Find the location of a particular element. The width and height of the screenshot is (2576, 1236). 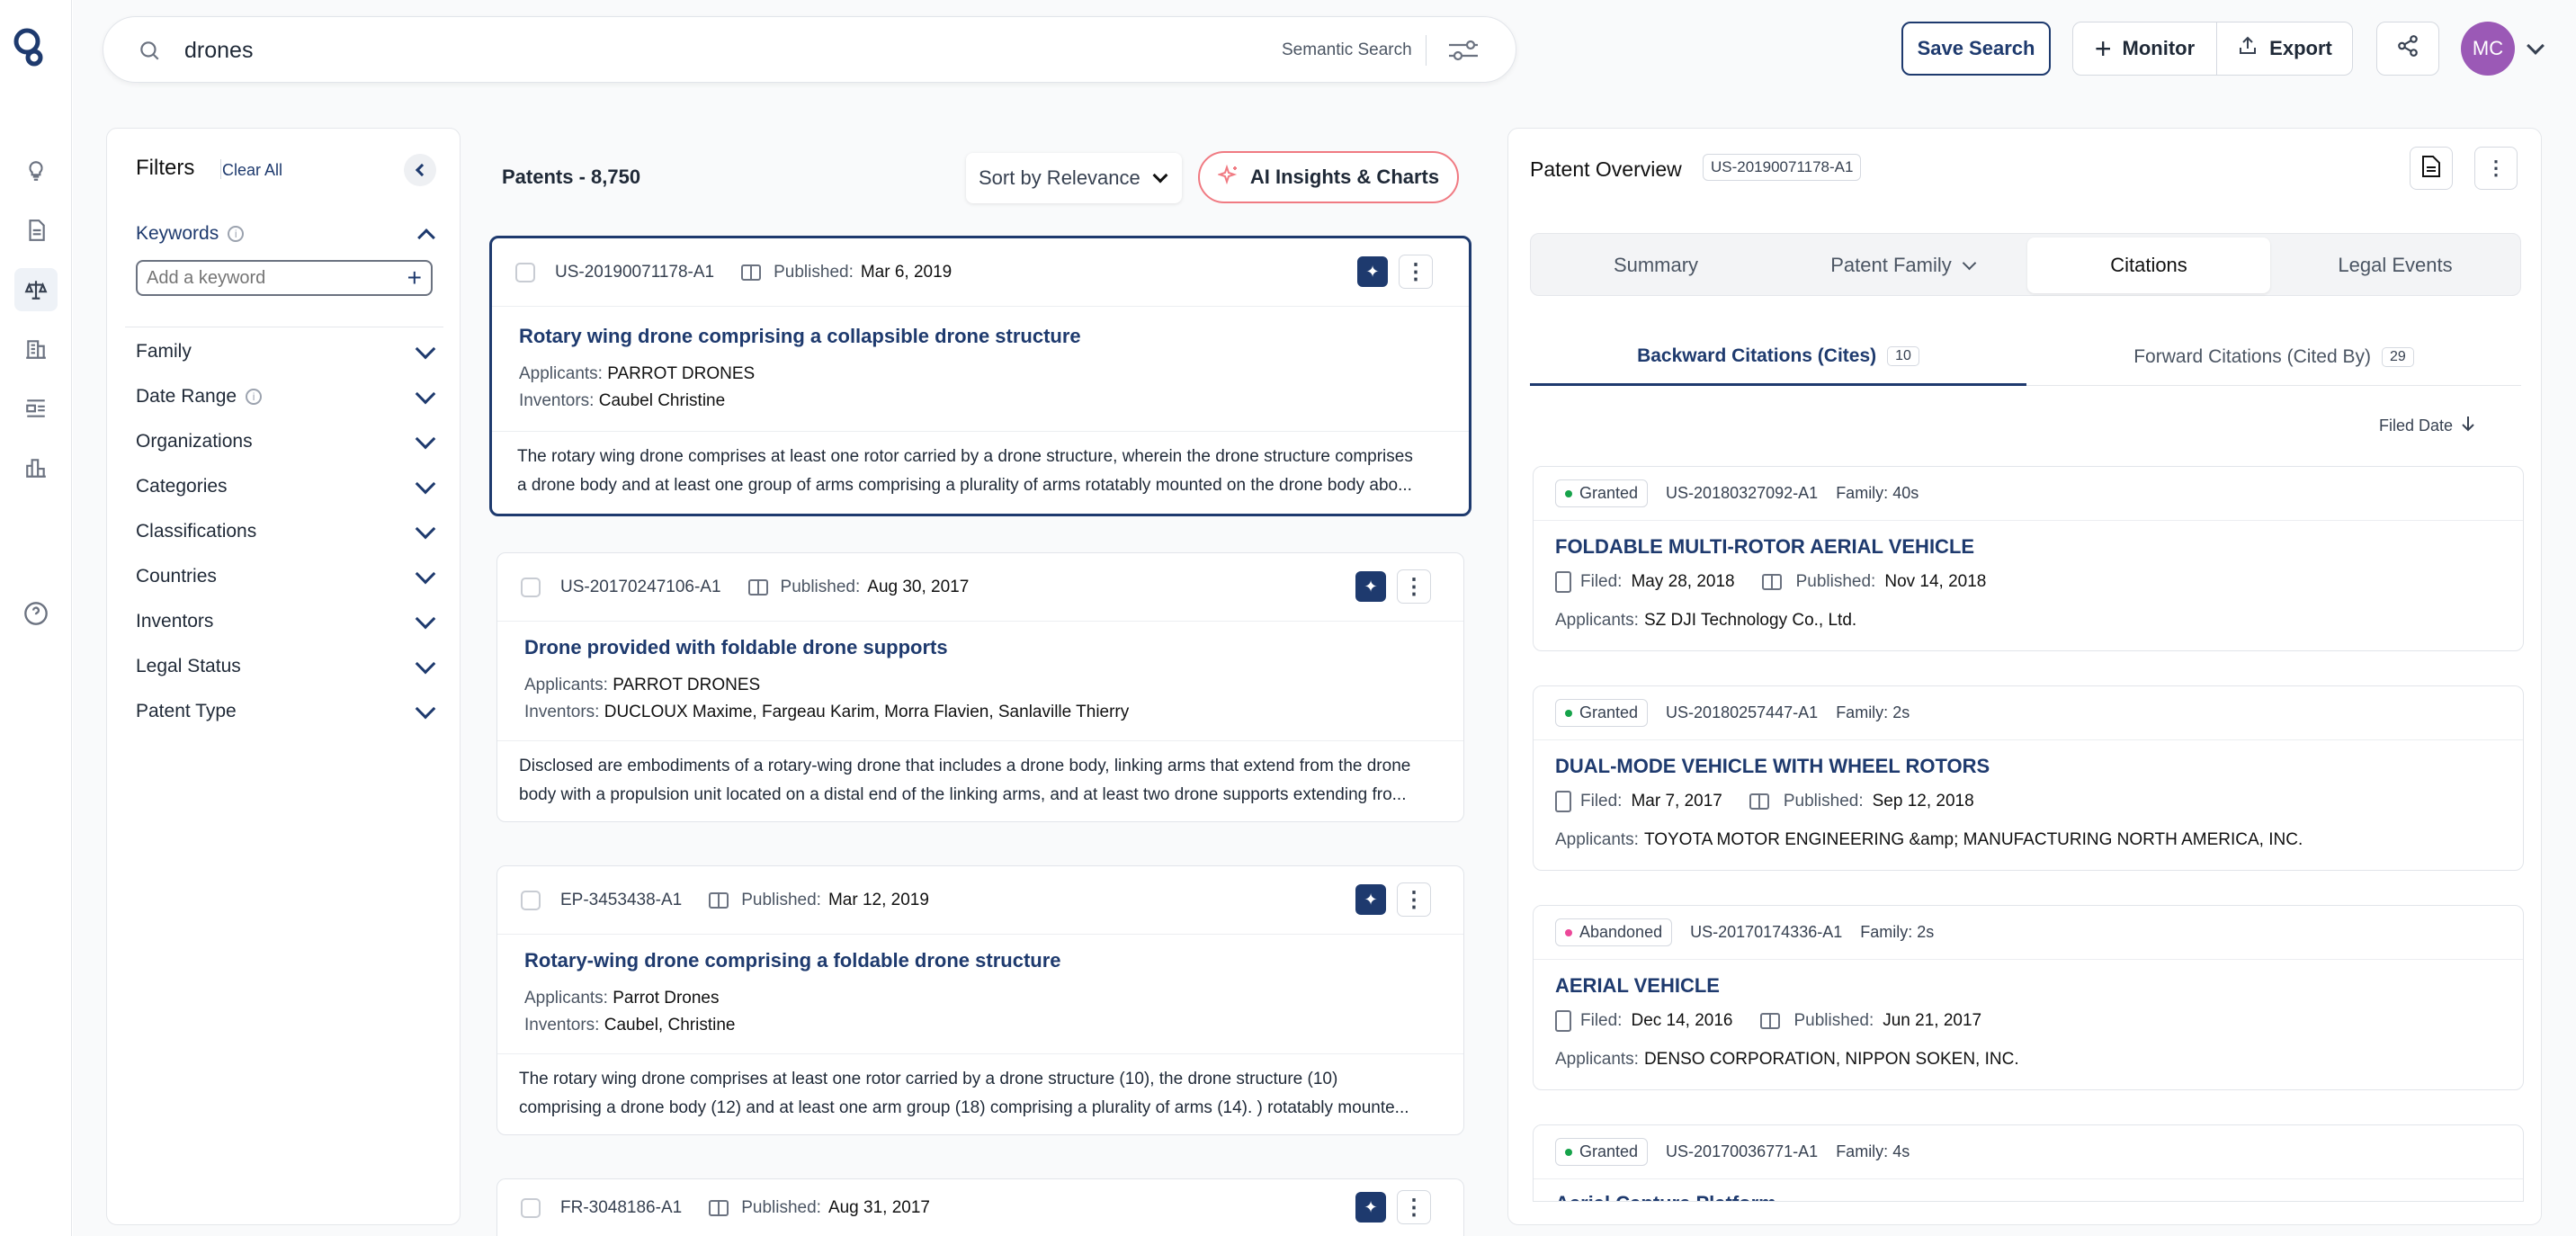

status-label: Granted is located at coordinates (1609, 1151).